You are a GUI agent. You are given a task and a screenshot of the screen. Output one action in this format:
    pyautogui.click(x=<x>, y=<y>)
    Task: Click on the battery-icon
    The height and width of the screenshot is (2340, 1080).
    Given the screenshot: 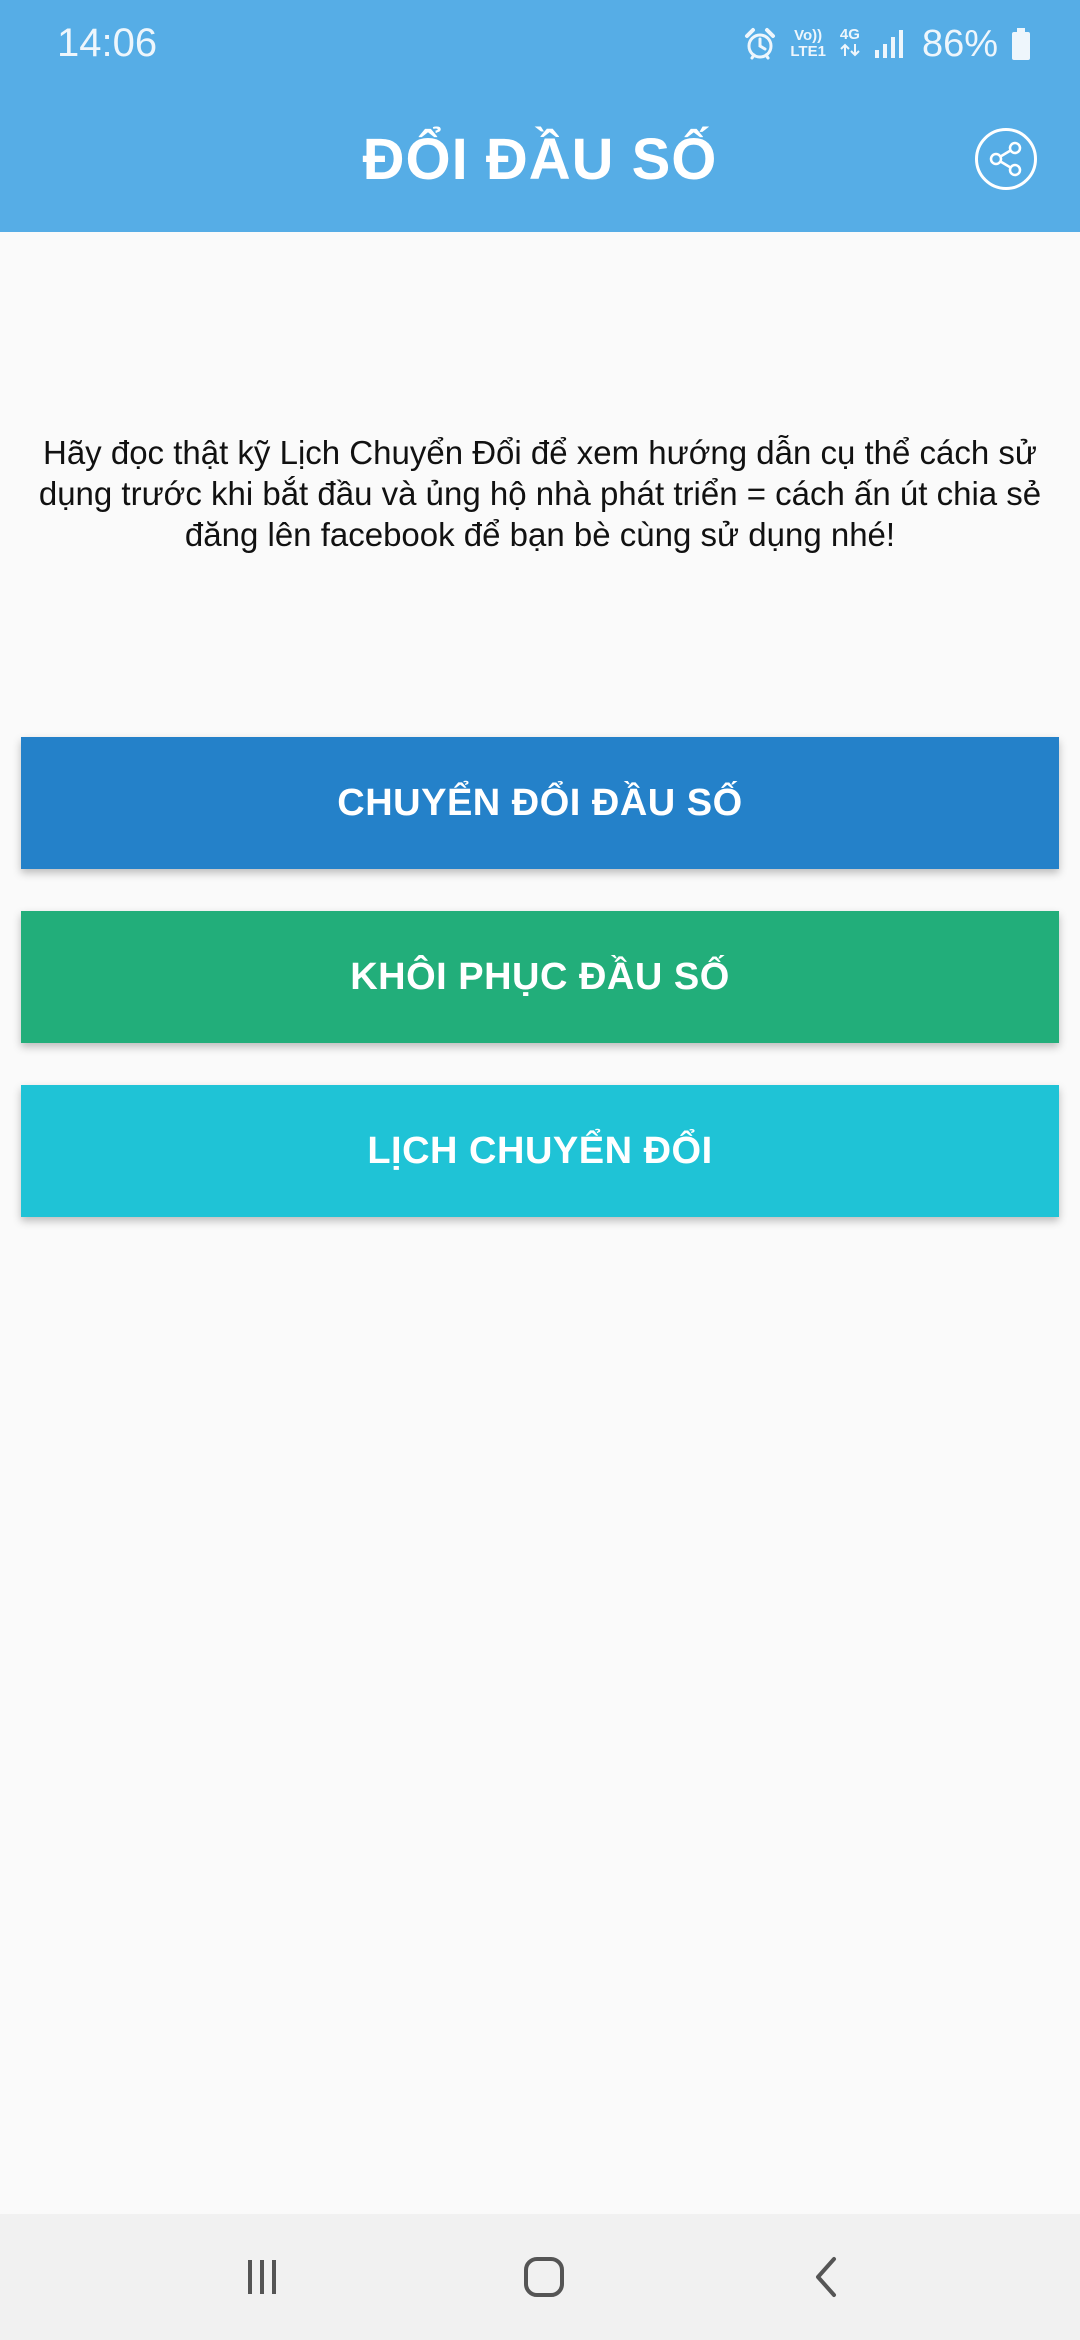 What is the action you would take?
    pyautogui.click(x=1021, y=44)
    